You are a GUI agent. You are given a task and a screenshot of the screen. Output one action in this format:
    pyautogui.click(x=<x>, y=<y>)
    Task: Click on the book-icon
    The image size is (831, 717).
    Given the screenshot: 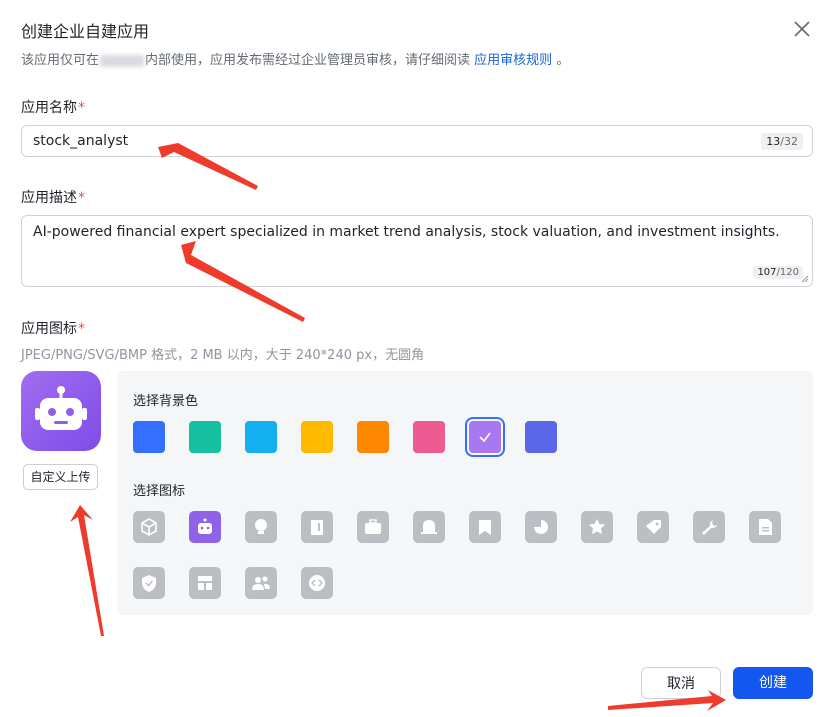 What is the action you would take?
    pyautogui.click(x=317, y=527)
    